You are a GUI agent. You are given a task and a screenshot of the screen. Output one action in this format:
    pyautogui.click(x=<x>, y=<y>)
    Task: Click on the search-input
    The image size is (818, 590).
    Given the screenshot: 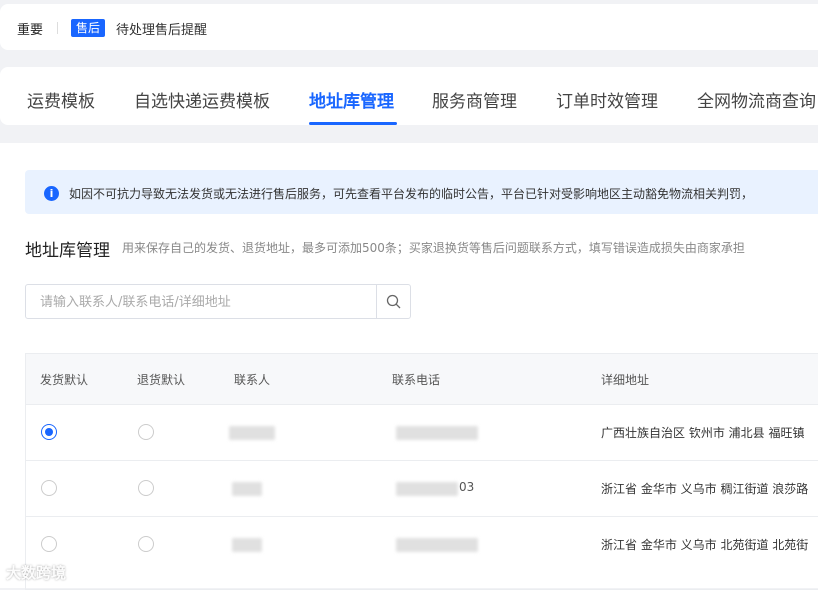 What is the action you would take?
    pyautogui.click(x=205, y=302)
    